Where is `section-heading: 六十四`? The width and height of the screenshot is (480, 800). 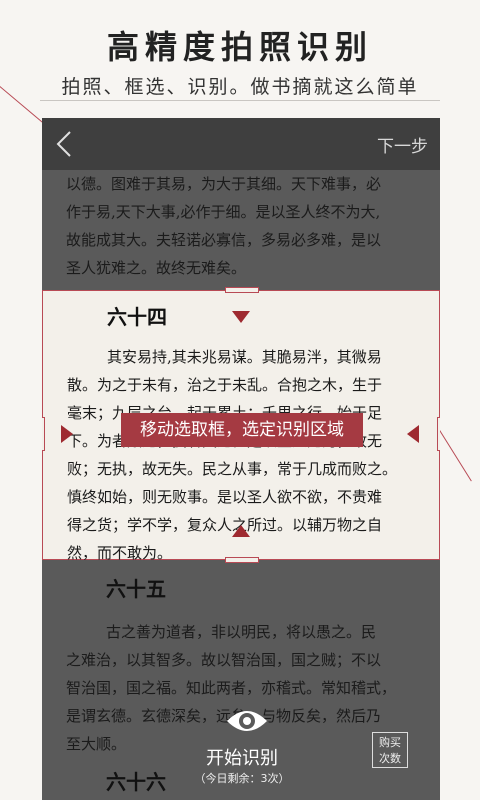 section-heading: 六十四 is located at coordinates (137, 317).